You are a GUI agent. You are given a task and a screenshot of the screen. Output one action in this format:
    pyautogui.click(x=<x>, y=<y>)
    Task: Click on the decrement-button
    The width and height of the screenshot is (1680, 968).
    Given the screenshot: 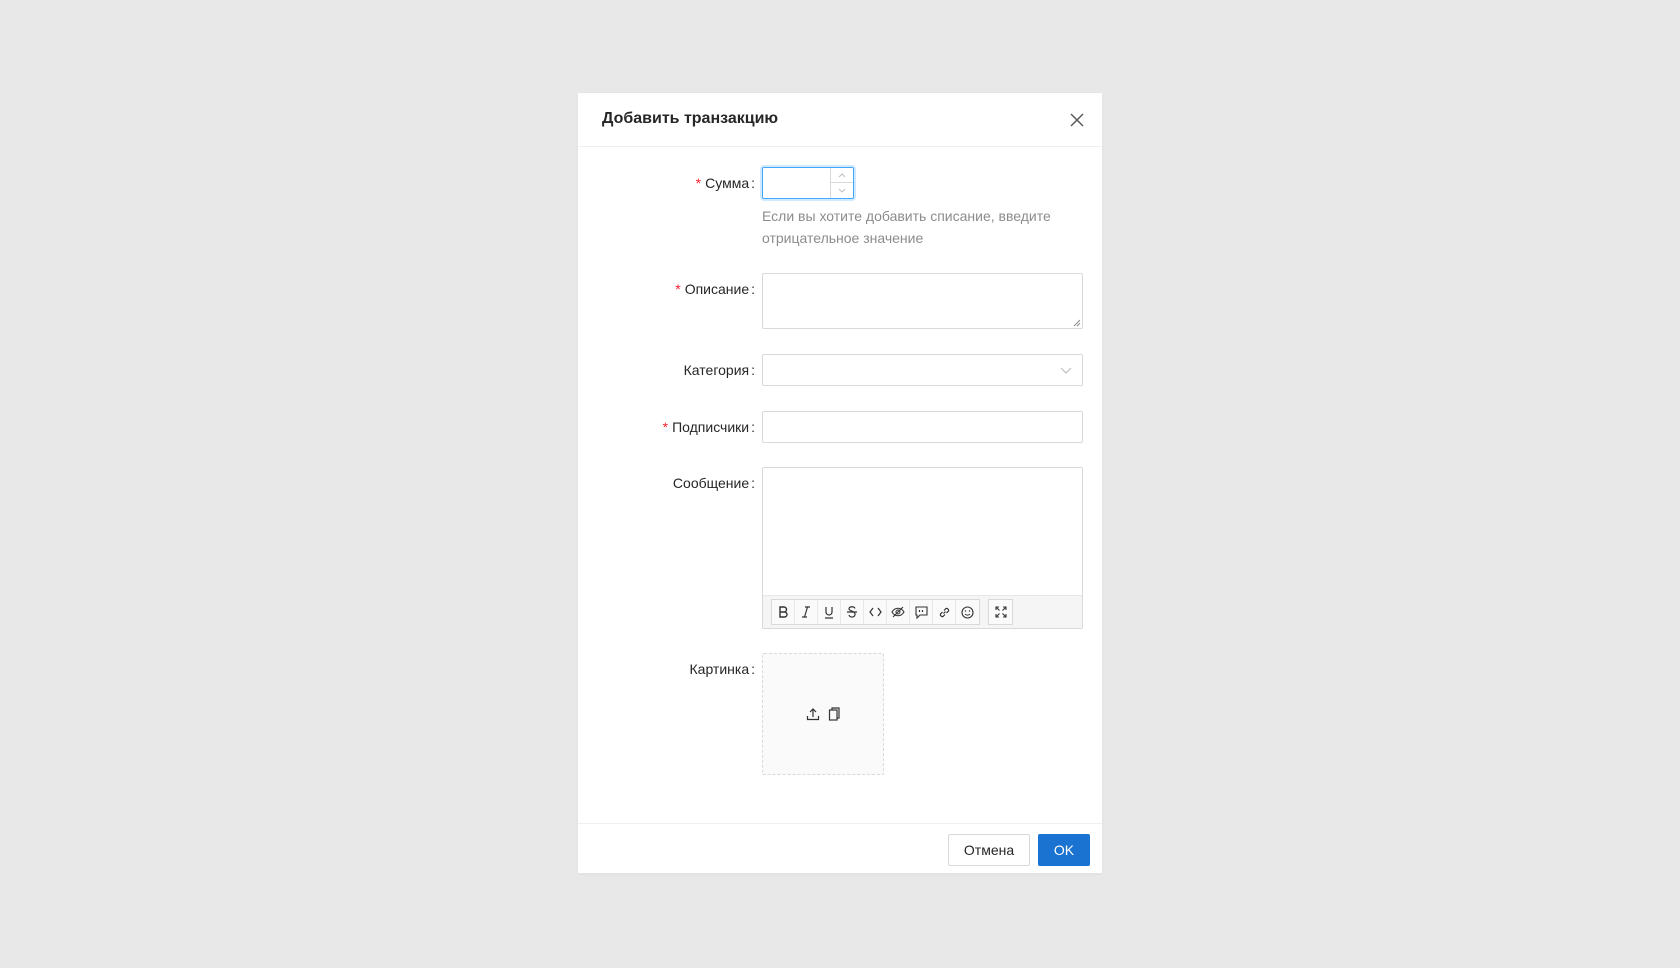 What is the action you would take?
    pyautogui.click(x=842, y=190)
    